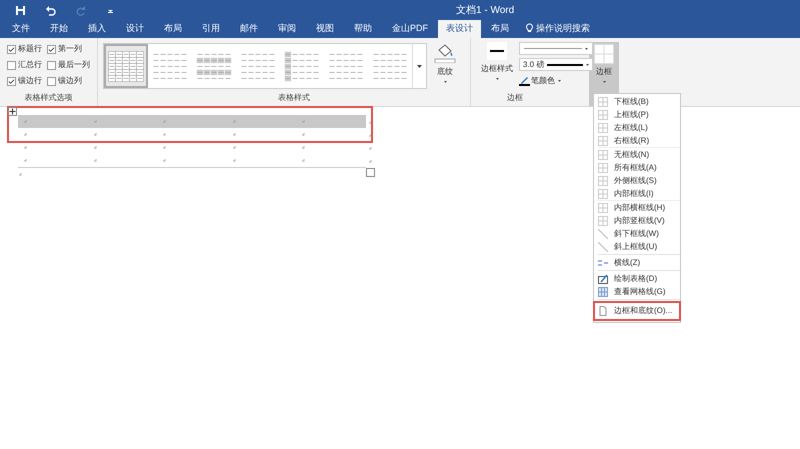 The width and height of the screenshot is (800, 449). What do you see at coordinates (27, 81) in the screenshot?
I see `checkbox: 镶边行` at bounding box center [27, 81].